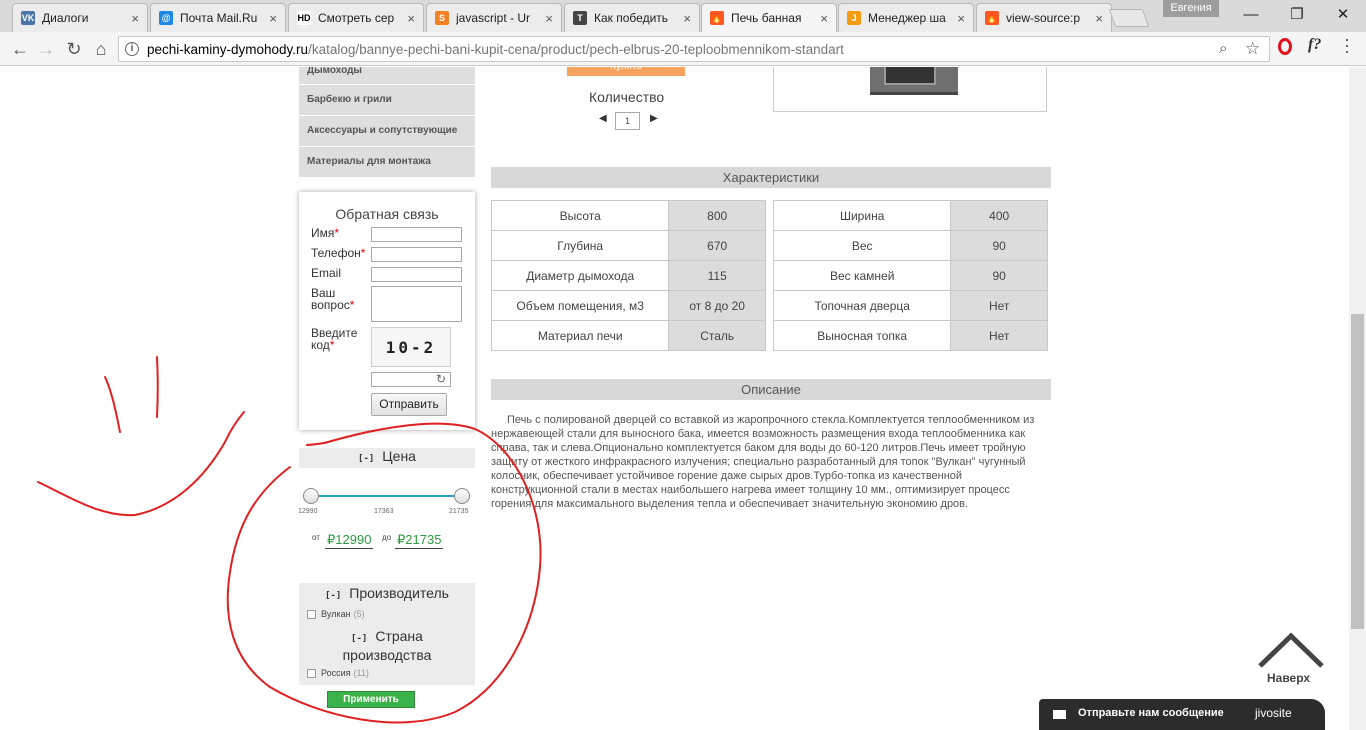 Image resolution: width=1366 pixels, height=730 pixels. What do you see at coordinates (416, 274) in the screenshot?
I see `email-field` at bounding box center [416, 274].